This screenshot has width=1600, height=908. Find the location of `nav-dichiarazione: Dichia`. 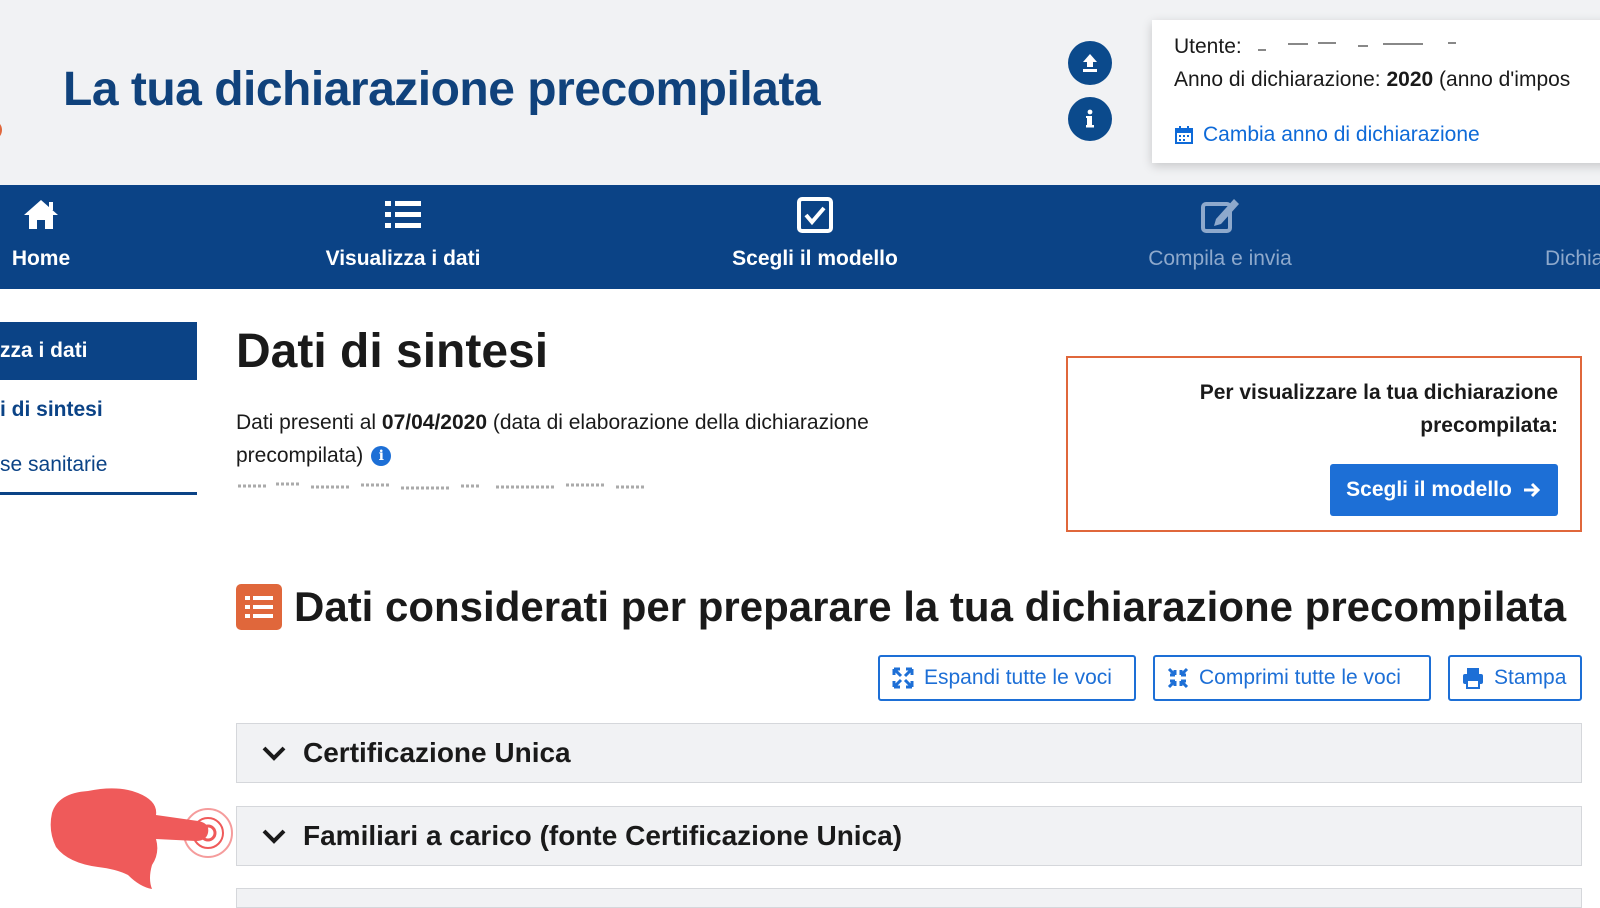

nav-dichiarazione: Dichia is located at coordinates (1572, 237).